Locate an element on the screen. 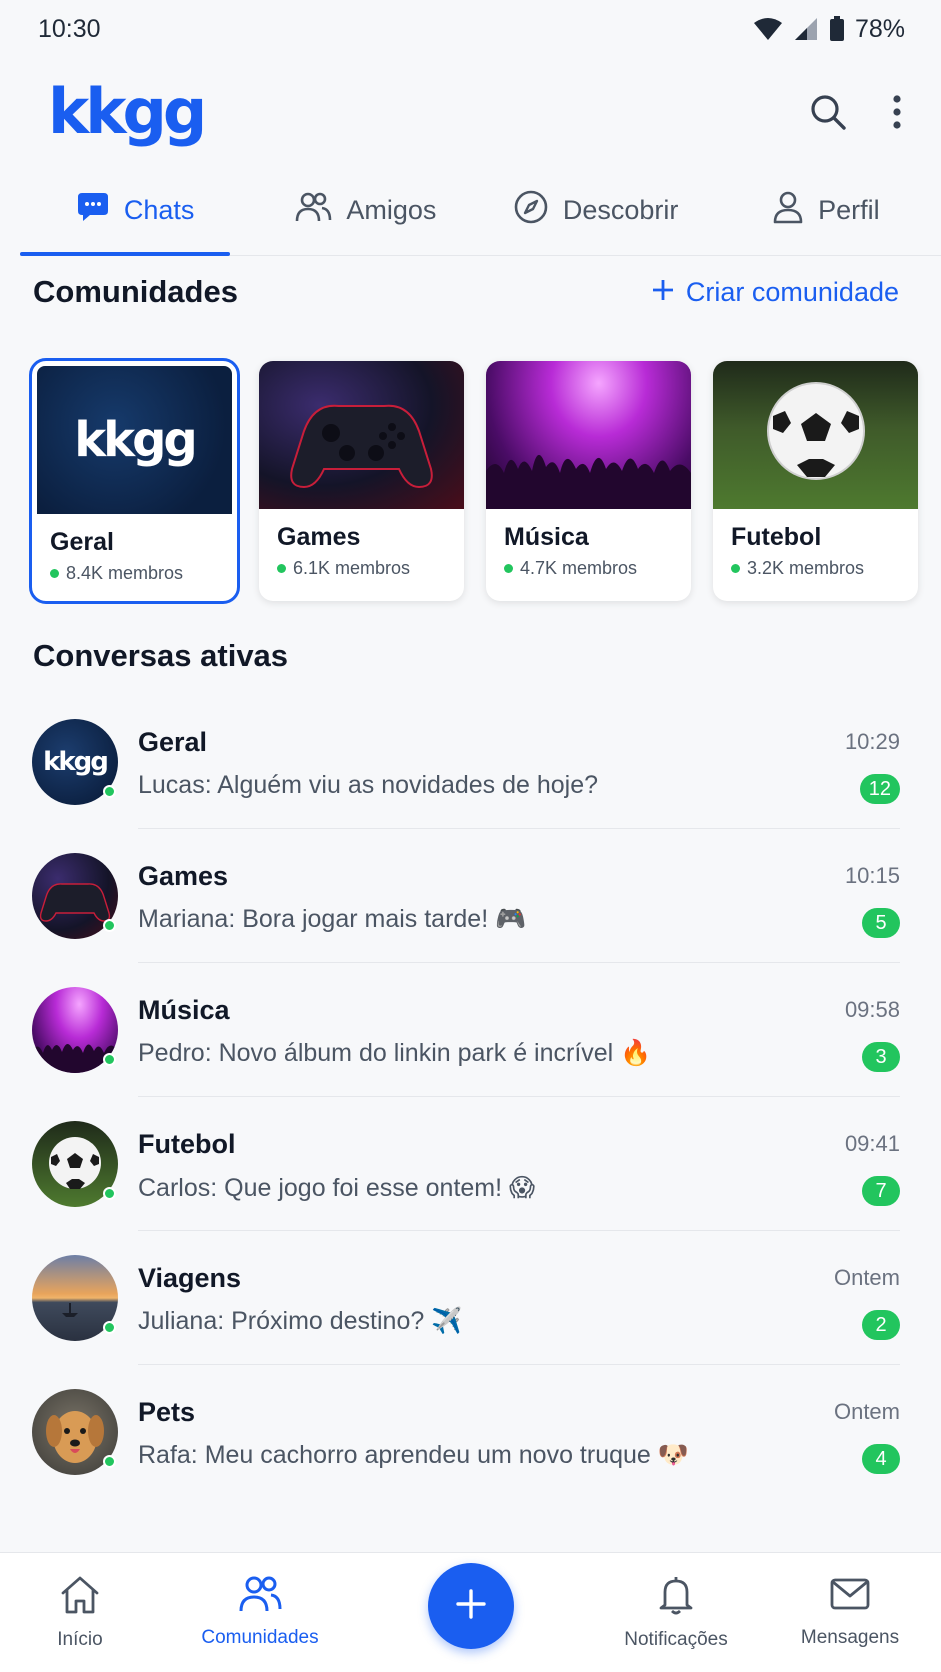 This screenshot has height=1672, width=941. soccer-ball-icon is located at coordinates (816, 431).